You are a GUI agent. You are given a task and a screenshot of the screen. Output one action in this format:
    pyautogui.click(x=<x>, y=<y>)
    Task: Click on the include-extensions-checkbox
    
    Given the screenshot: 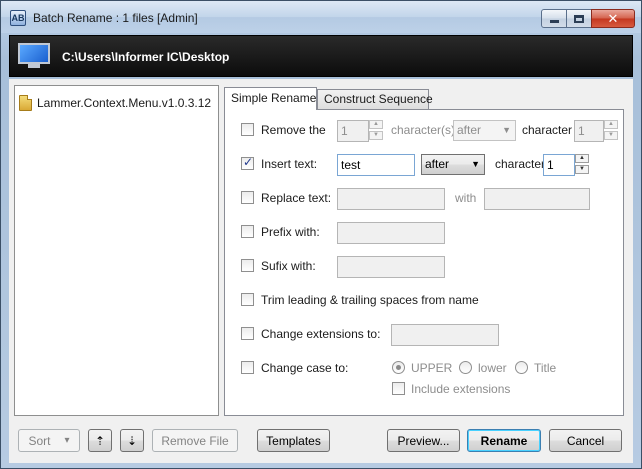 What is the action you would take?
    pyautogui.click(x=398, y=388)
    